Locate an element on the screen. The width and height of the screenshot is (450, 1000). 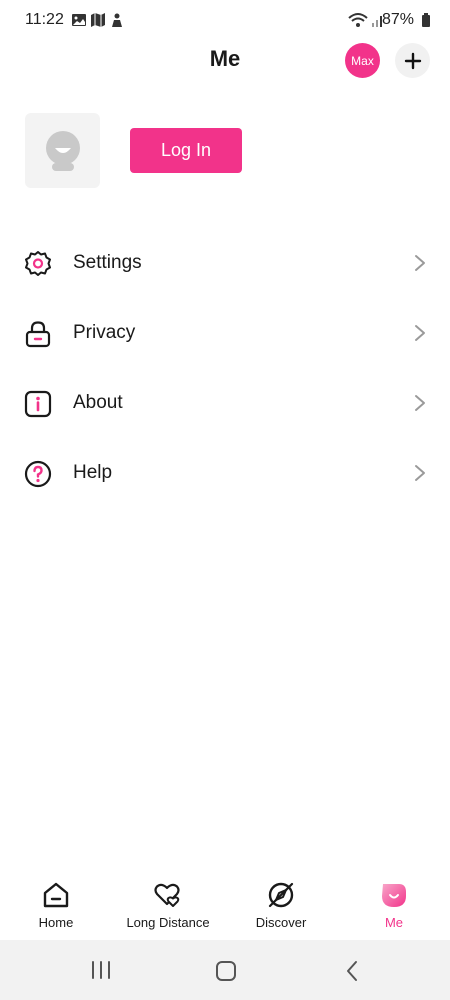
system-nav-bar is located at coordinates (225, 970).